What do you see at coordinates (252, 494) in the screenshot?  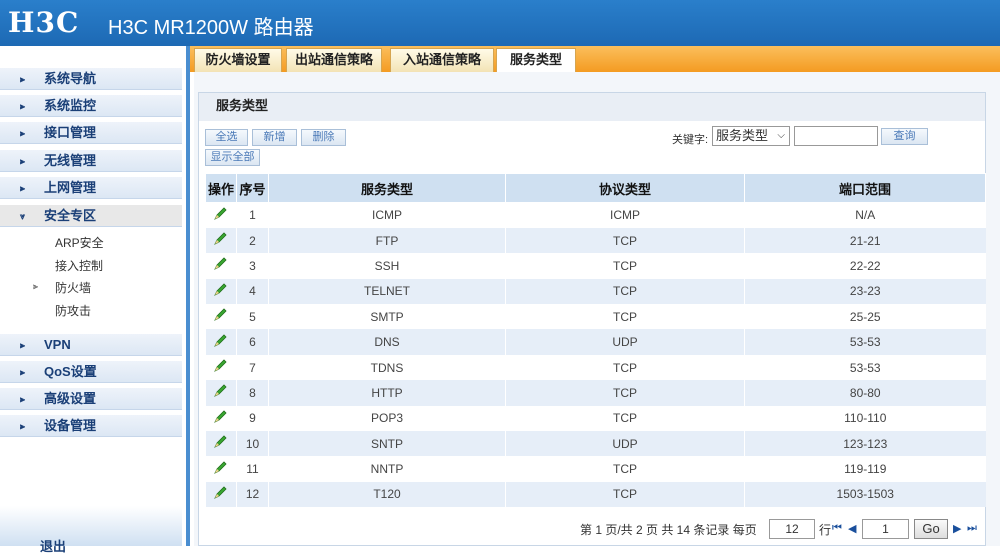 I see `row-index: 12` at bounding box center [252, 494].